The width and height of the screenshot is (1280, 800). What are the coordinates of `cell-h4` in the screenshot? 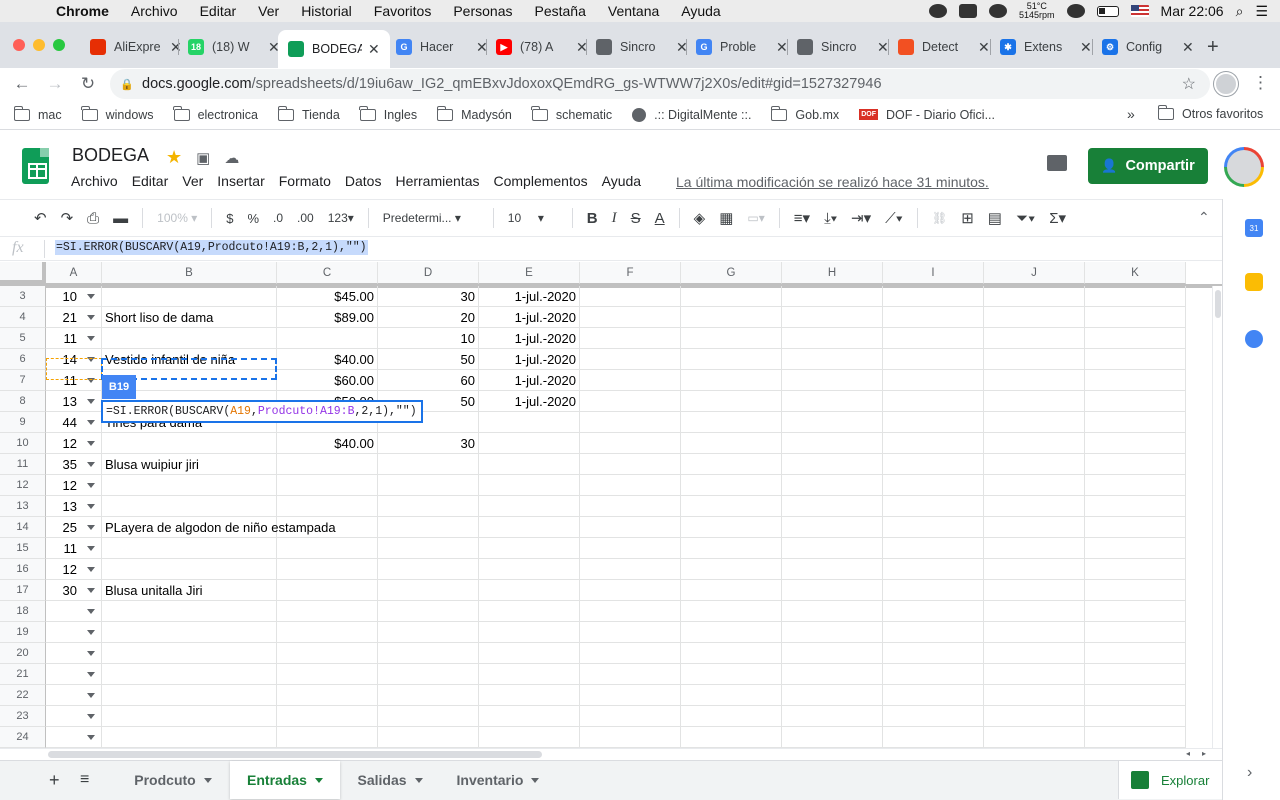 It's located at (832, 317).